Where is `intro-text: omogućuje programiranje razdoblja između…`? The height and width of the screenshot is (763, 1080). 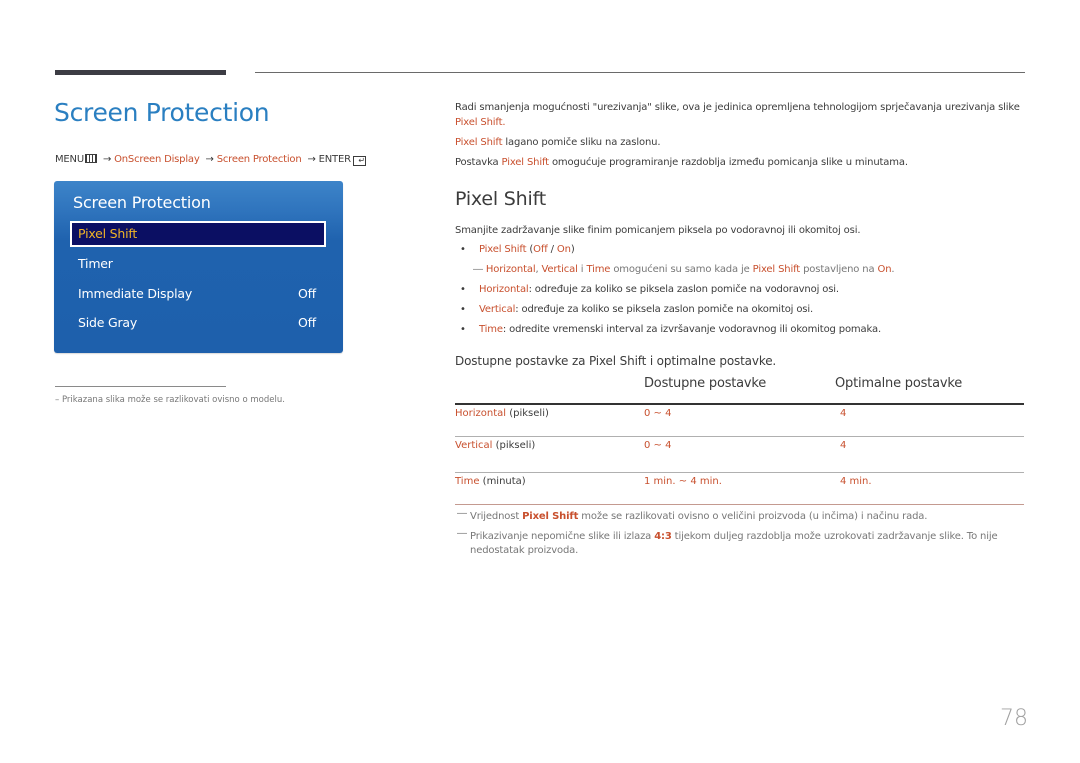 intro-text: omogućuje programiranje razdoblja između… is located at coordinates (728, 162).